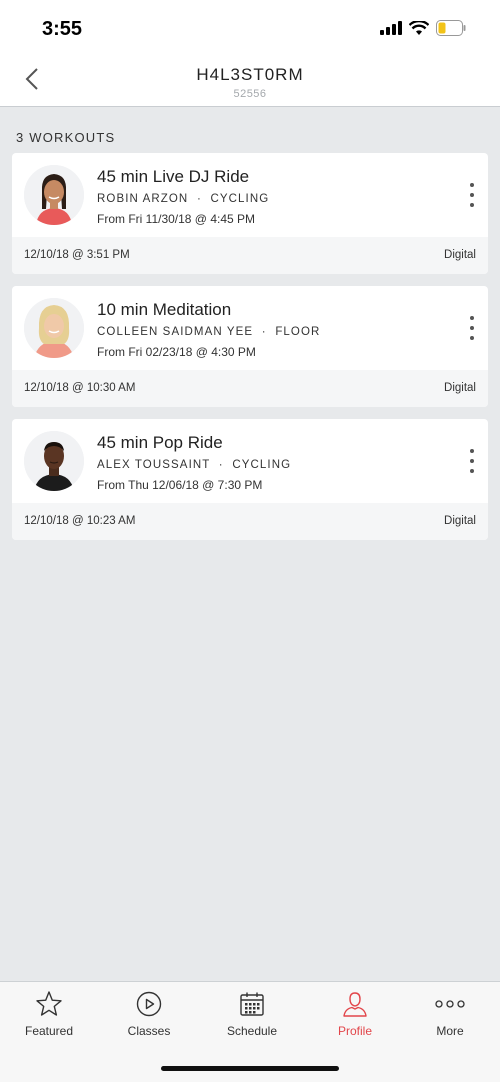 This screenshot has height=1082, width=500. Describe the element at coordinates (80, 388) in the screenshot. I see `completed-time: 12/10/18 @ 10:30 AM` at that location.